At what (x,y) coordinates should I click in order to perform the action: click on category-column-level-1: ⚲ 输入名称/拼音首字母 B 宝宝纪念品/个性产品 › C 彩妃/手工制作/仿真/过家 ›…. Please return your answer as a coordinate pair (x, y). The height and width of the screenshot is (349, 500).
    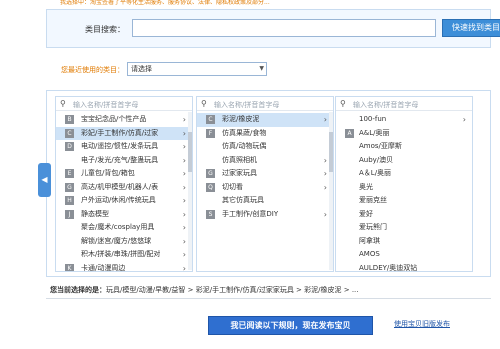
    Looking at the image, I should click on (124, 184).